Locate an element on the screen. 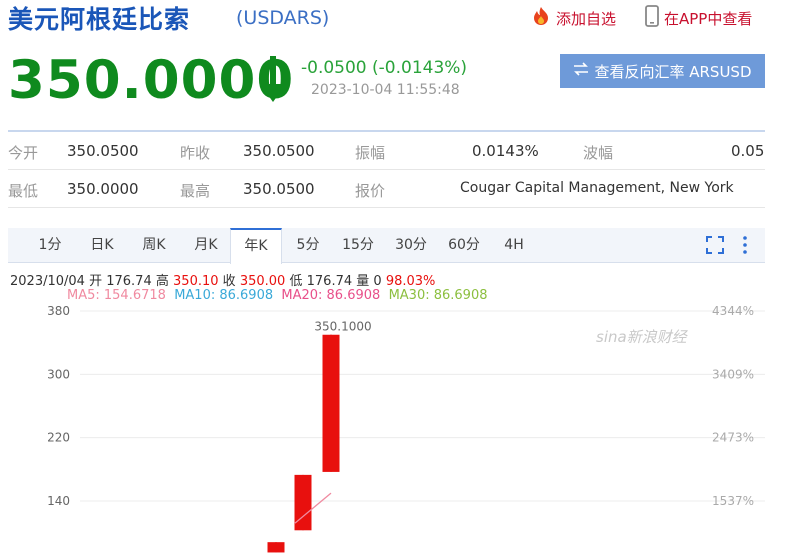 This screenshot has width=790, height=560. ohlc-pct: 98.03% is located at coordinates (410, 281).